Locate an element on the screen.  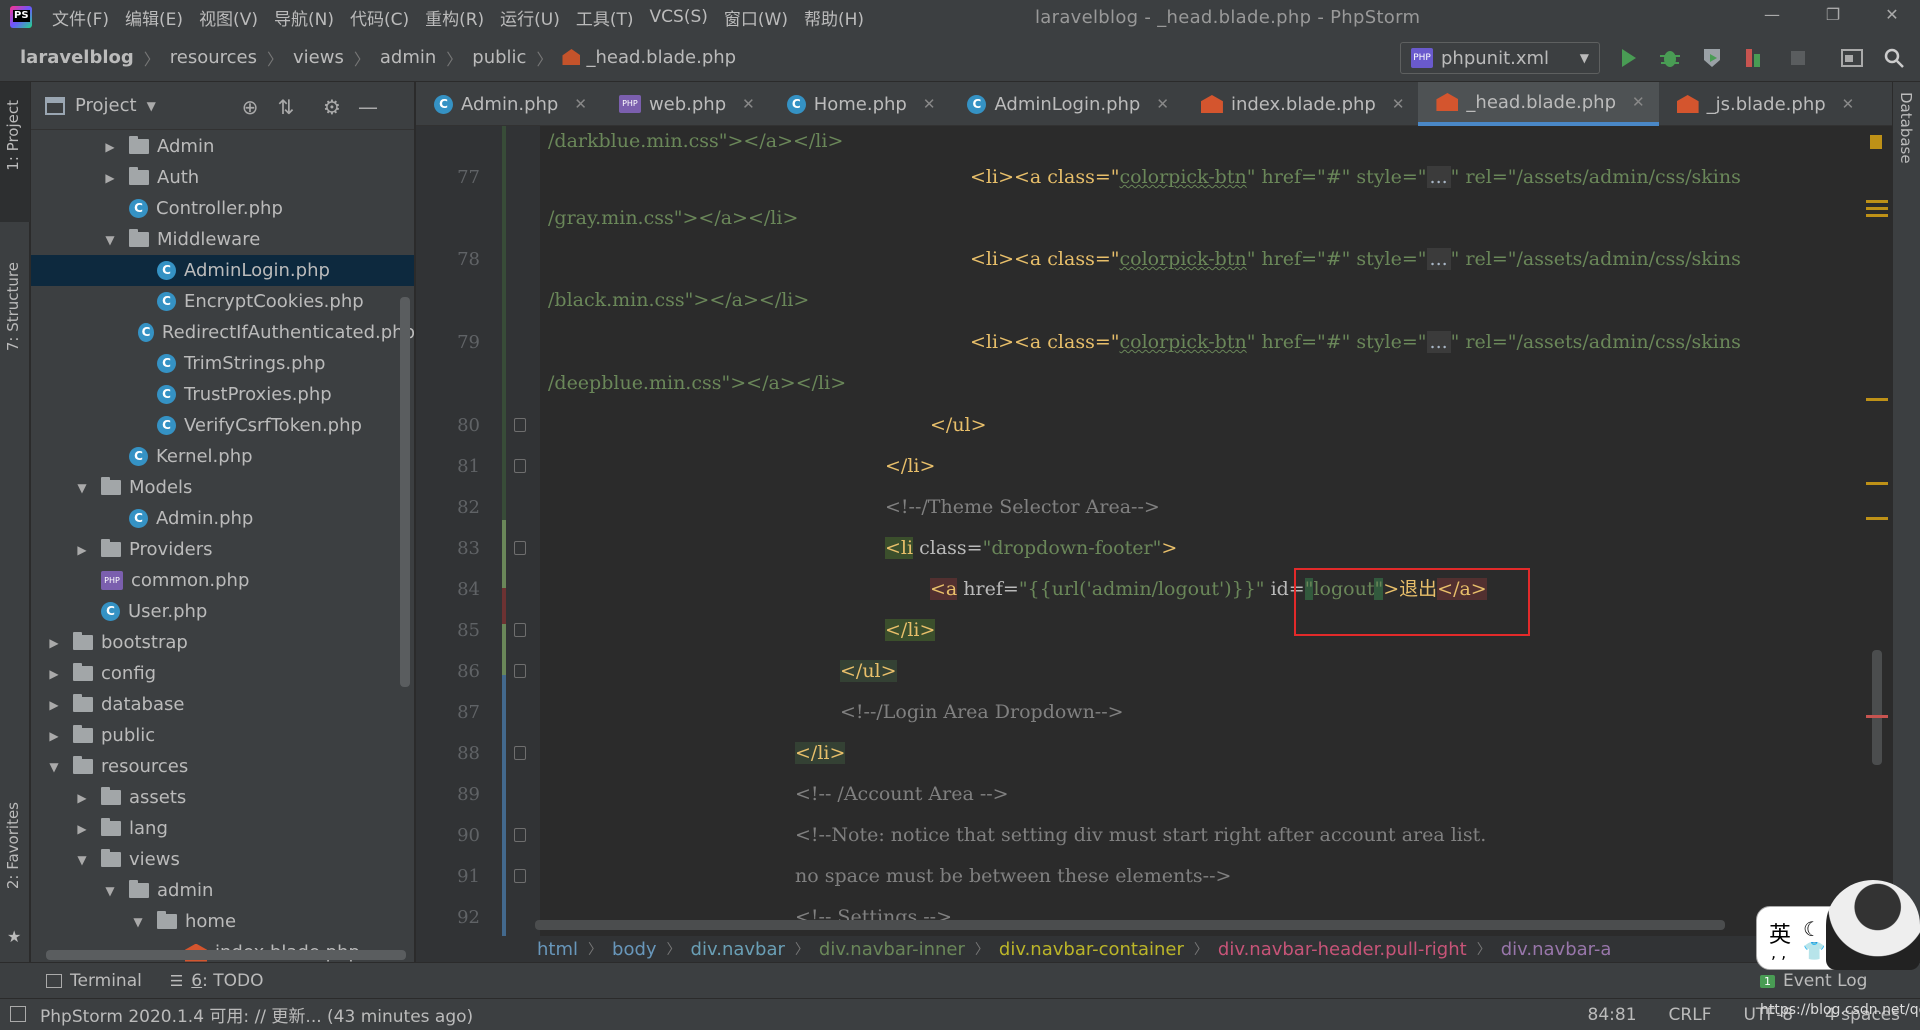
project-tree-item: ▶ Auth is located at coordinates (222, 177).